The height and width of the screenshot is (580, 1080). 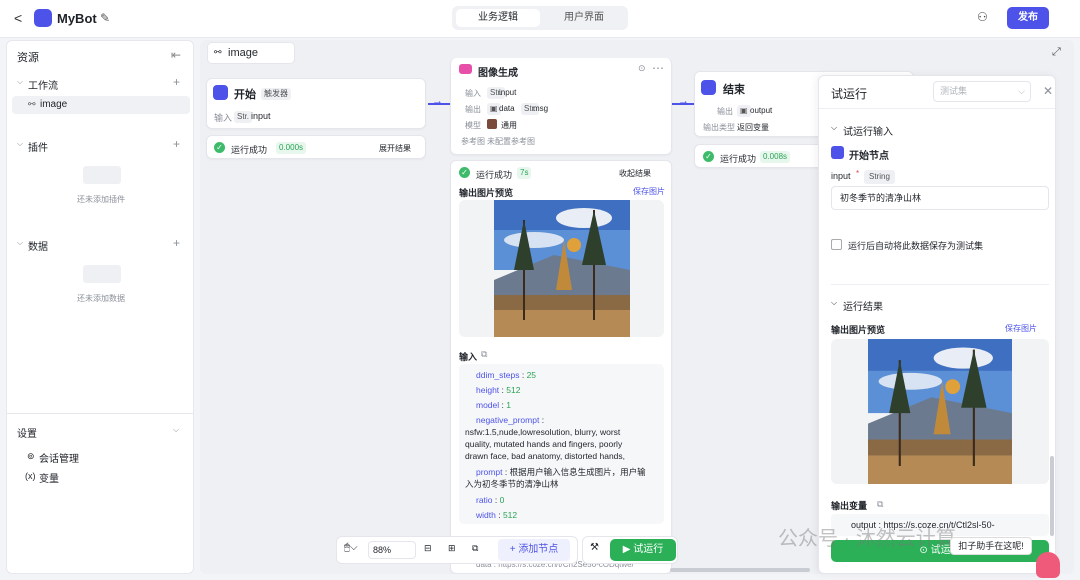 What do you see at coordinates (465, 69) in the screenshot?
I see `image-gen-icon` at bounding box center [465, 69].